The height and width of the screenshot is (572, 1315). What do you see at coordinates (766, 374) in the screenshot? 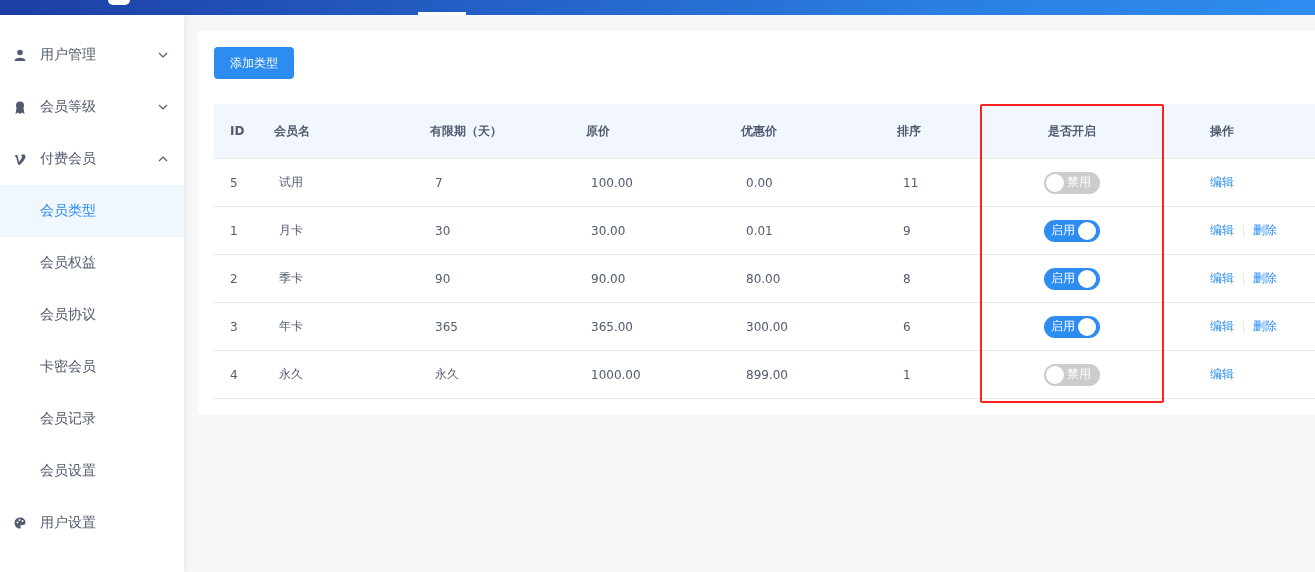
I see `table-cell-text: 899.00` at bounding box center [766, 374].